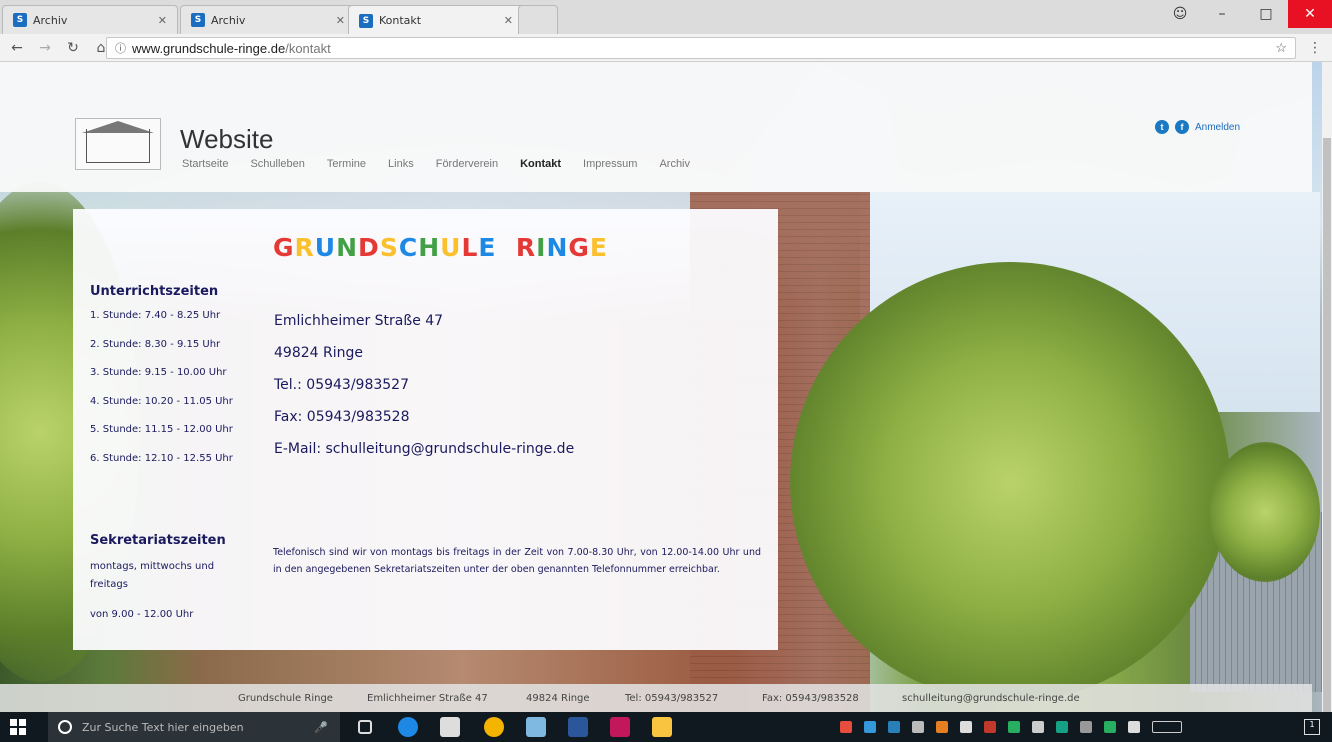 The height and width of the screenshot is (742, 1332). Describe the element at coordinates (1315, 48) in the screenshot. I see `menu-icon: ⋮` at that location.